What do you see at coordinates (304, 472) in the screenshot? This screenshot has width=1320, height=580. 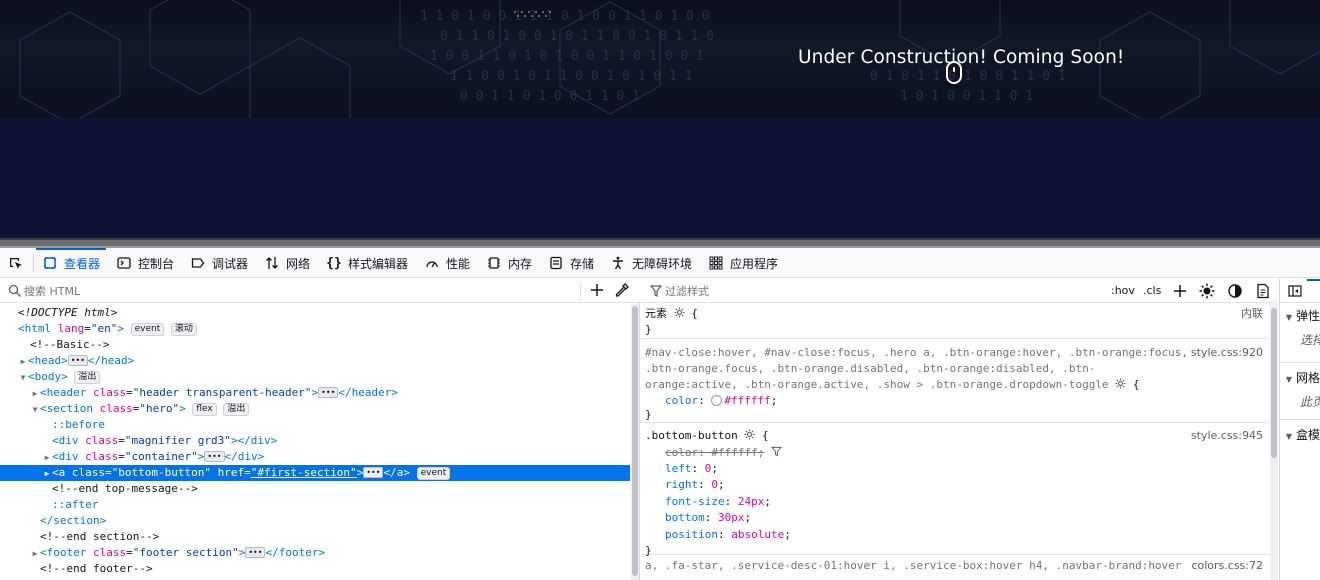 I see `href-link: "#first-section"` at bounding box center [304, 472].